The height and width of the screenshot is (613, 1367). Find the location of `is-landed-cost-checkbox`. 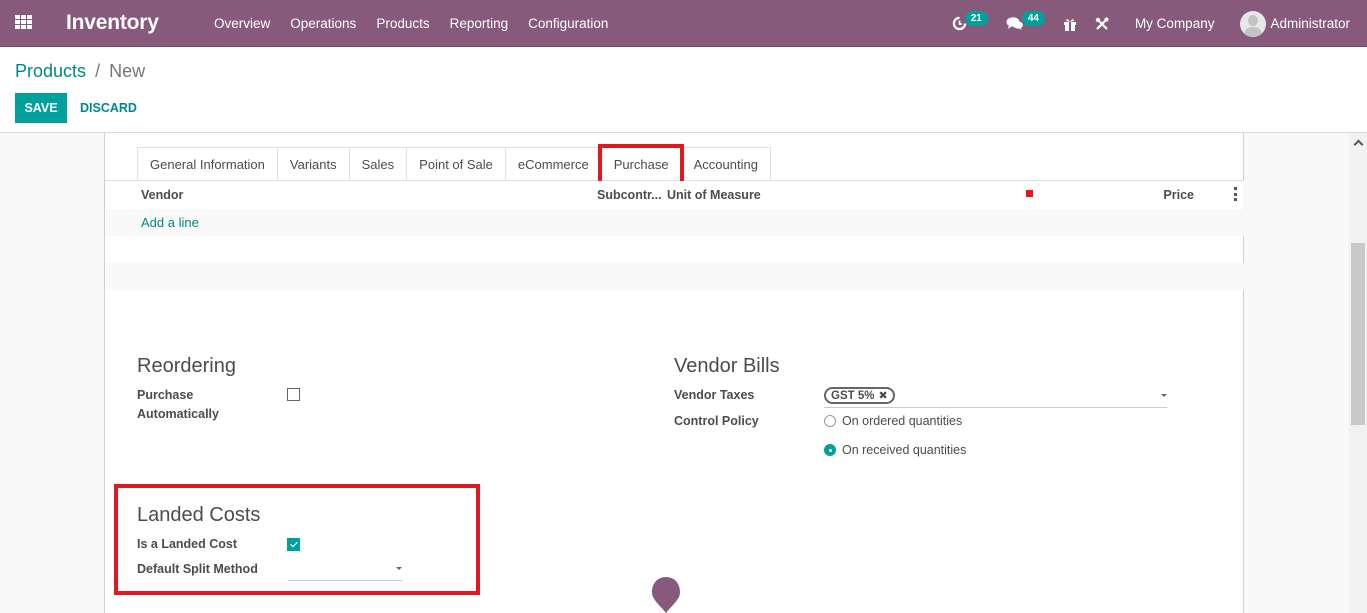

is-landed-cost-checkbox is located at coordinates (293, 544).